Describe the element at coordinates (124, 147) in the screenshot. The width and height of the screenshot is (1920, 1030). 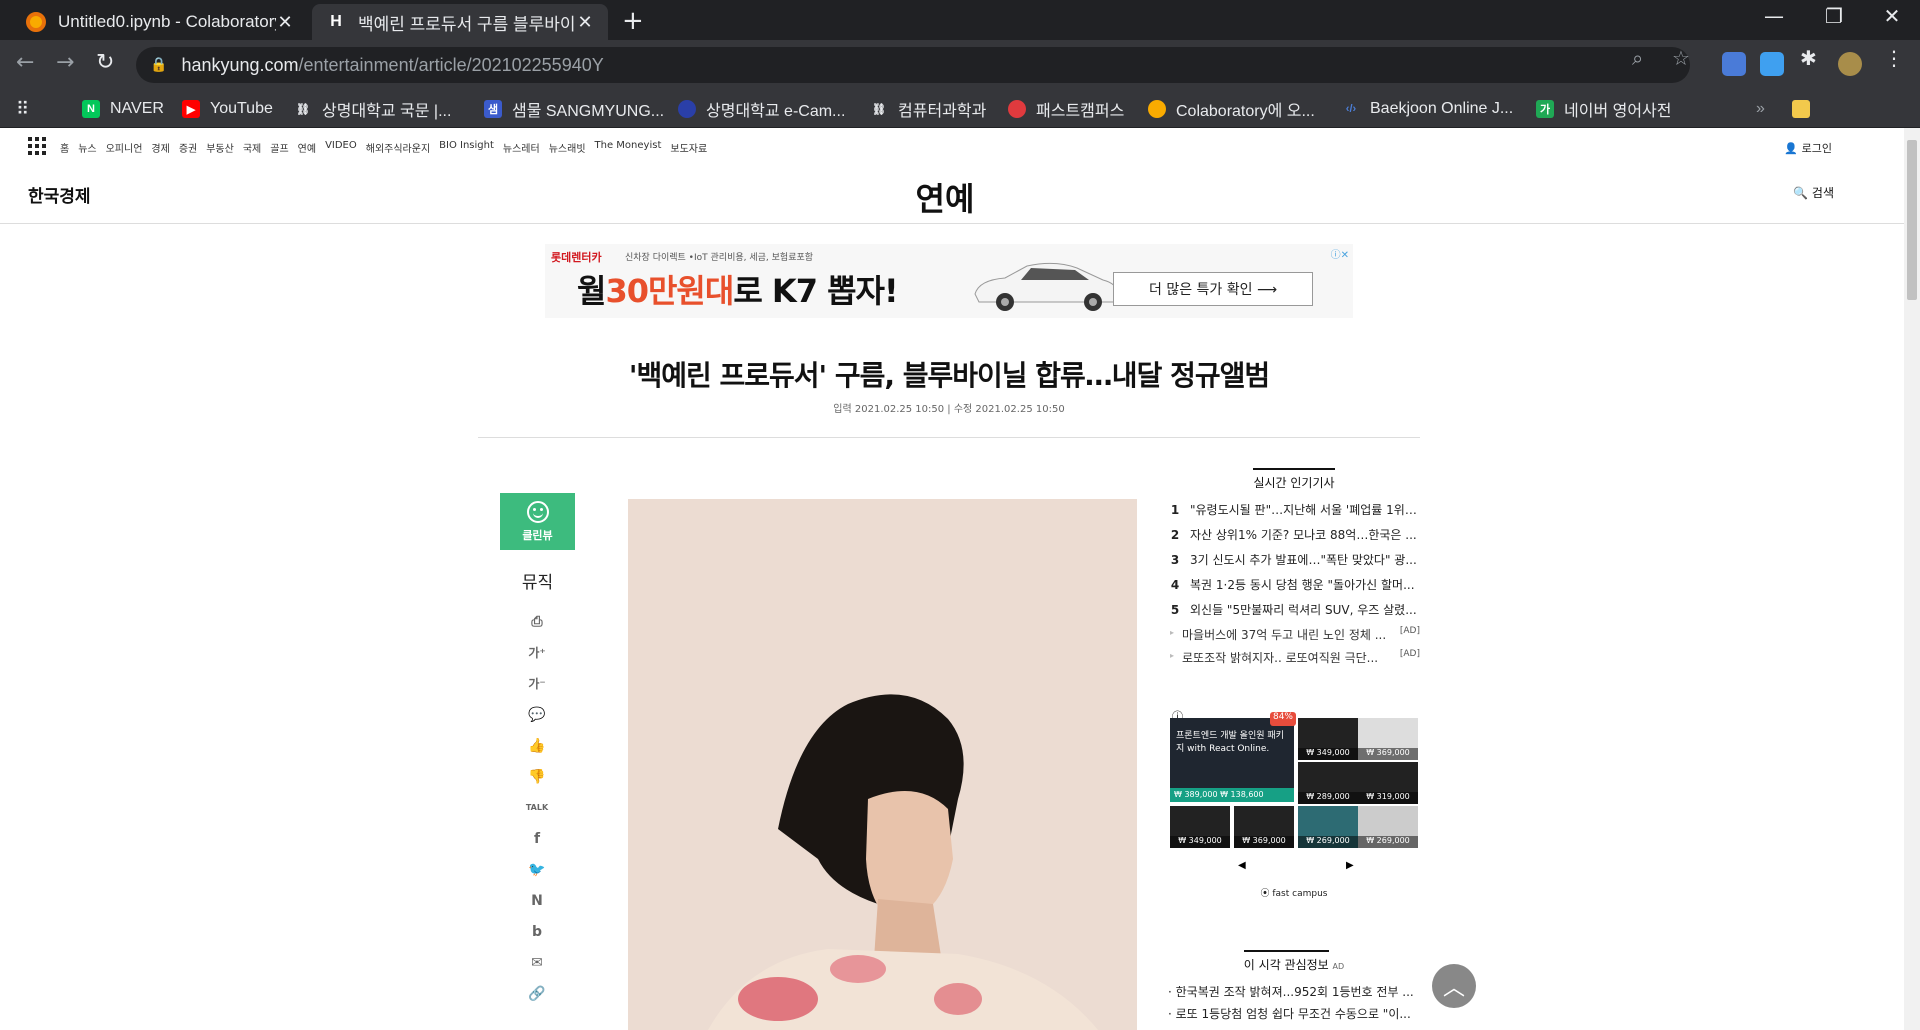
I see `gnb-item-opinion: 오피니언` at that location.